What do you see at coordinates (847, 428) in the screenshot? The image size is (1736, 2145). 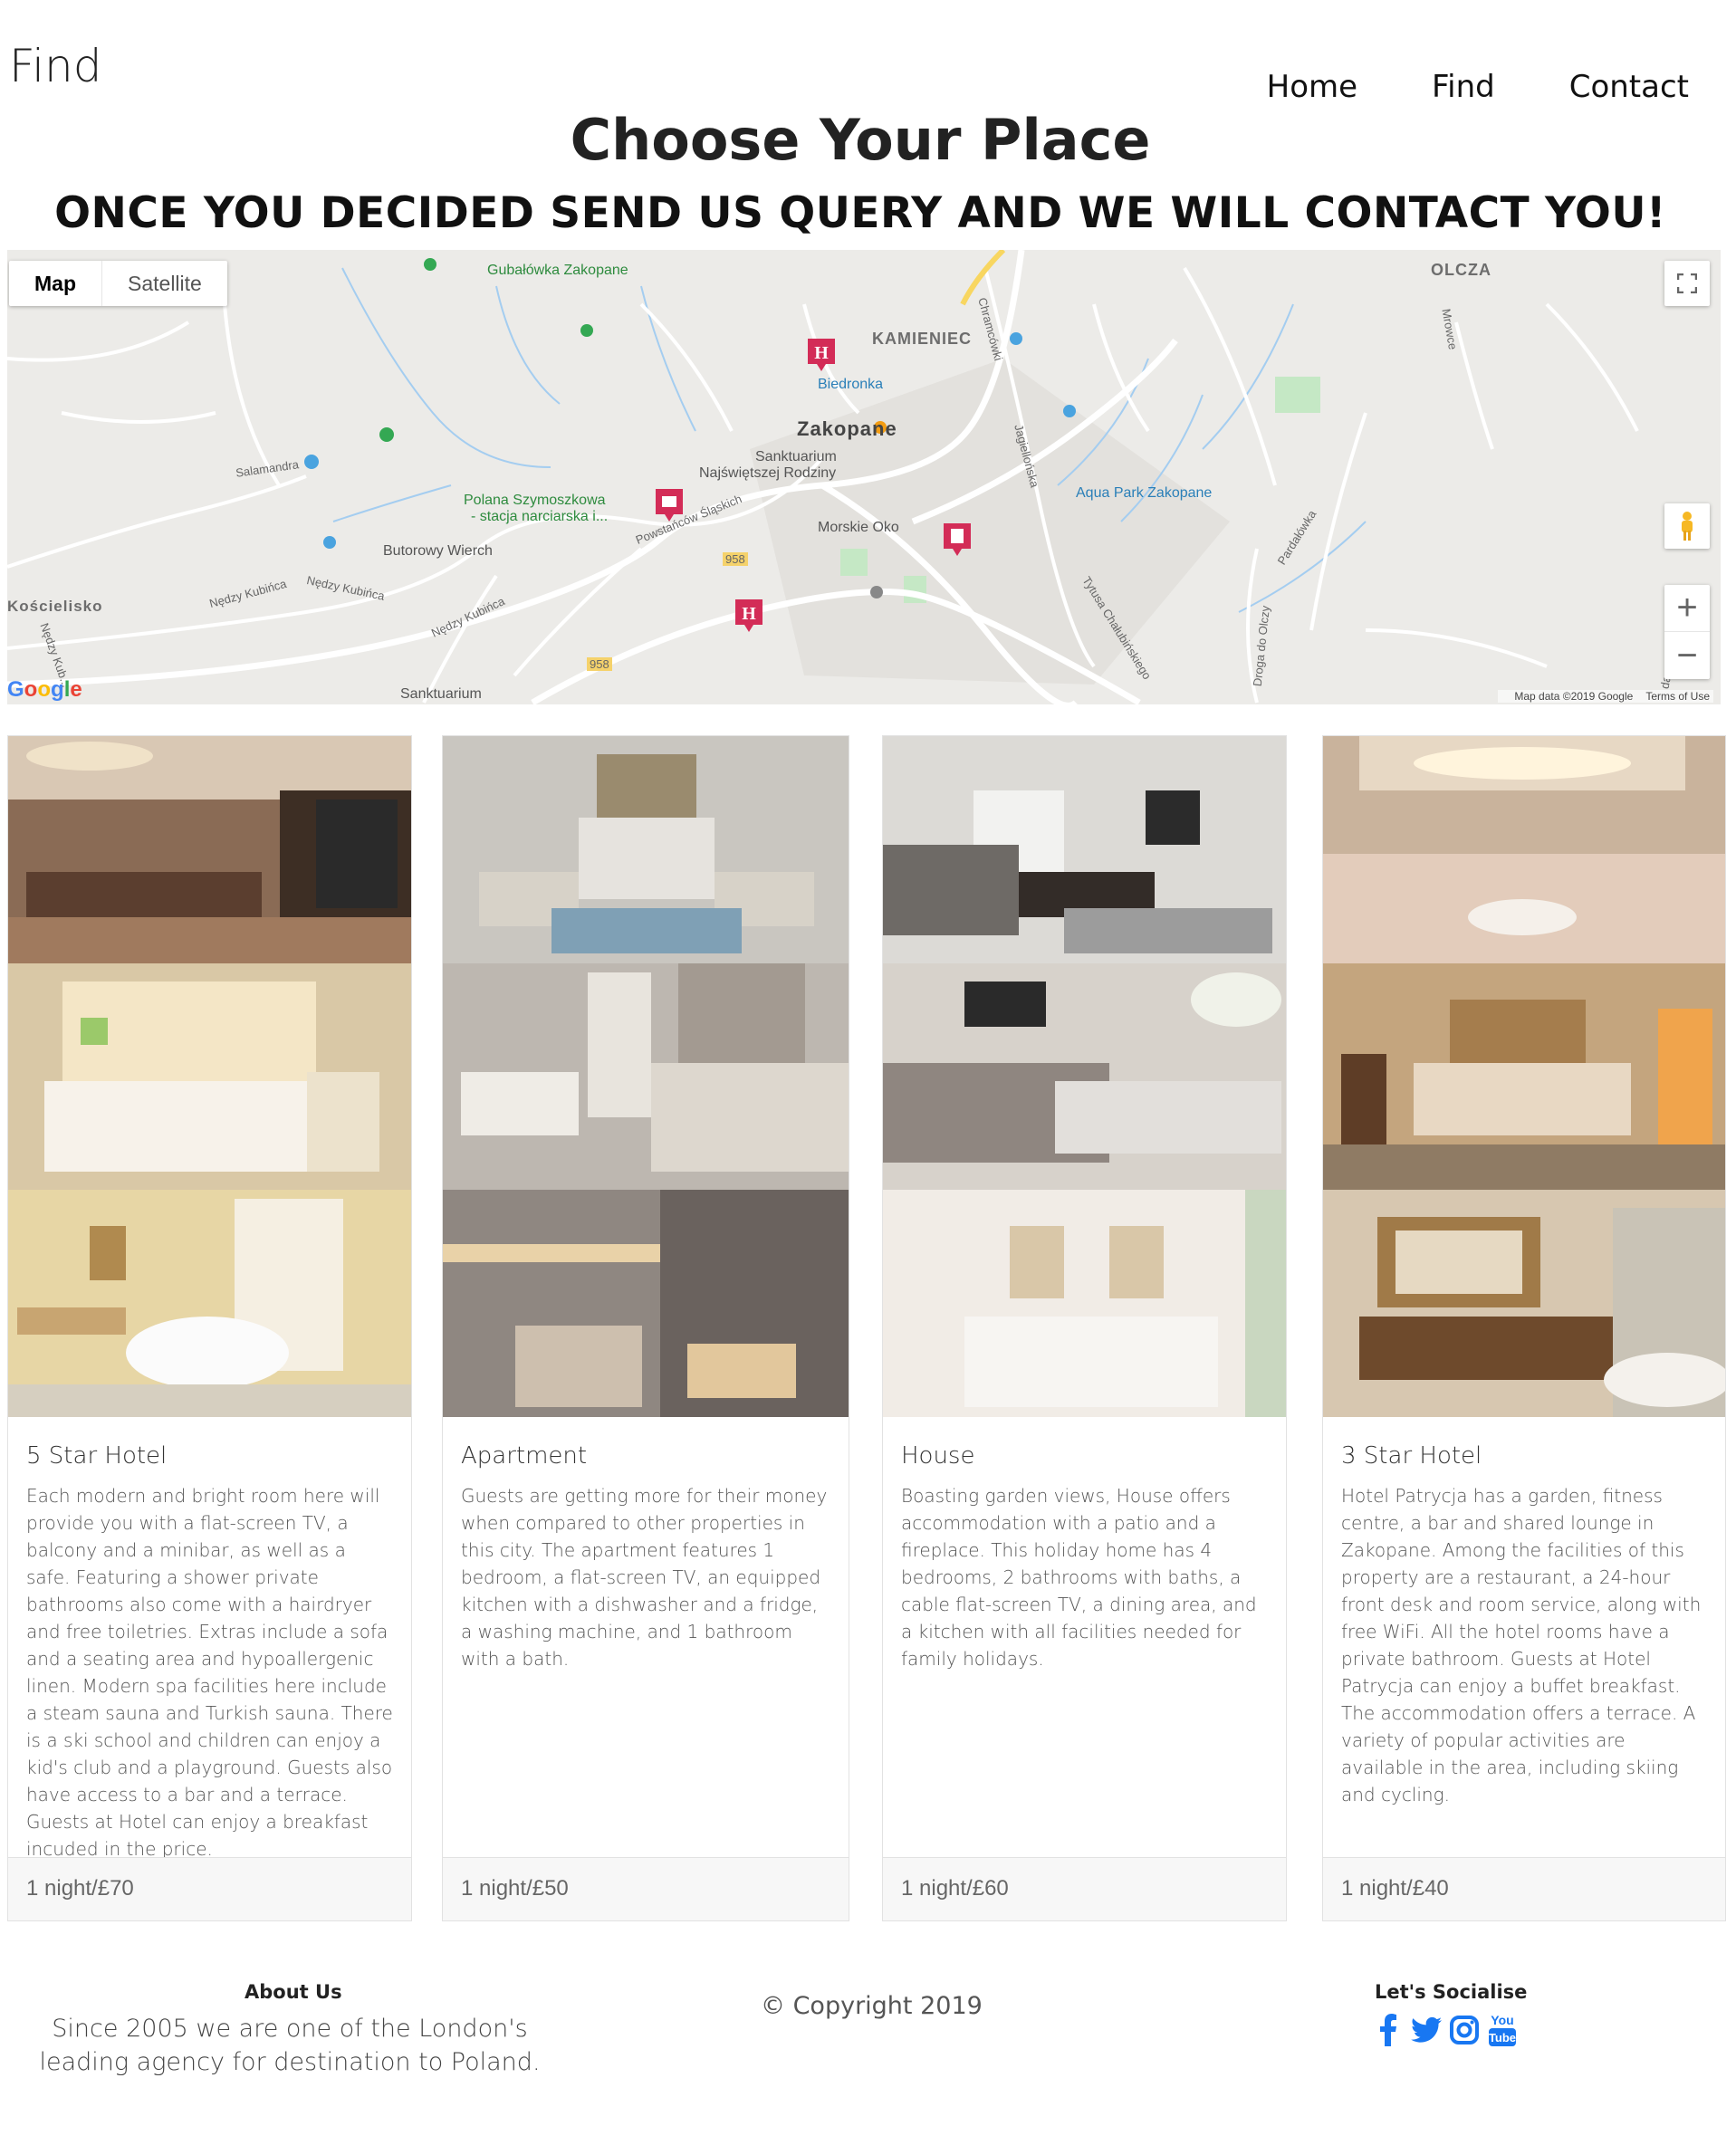 I see `map-label: Zakopane` at bounding box center [847, 428].